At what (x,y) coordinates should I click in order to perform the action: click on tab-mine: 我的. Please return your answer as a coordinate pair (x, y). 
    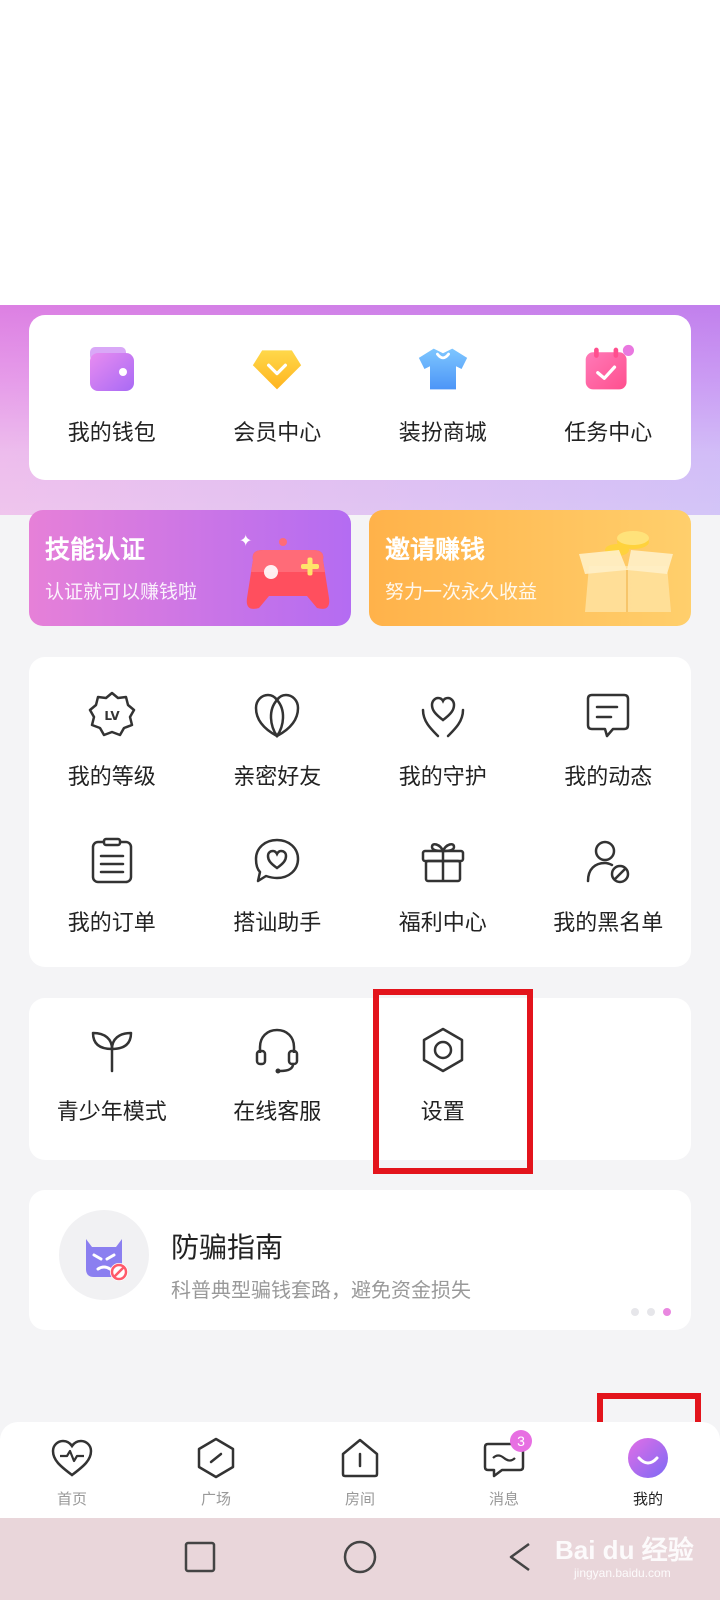
    Looking at the image, I should click on (648, 1470).